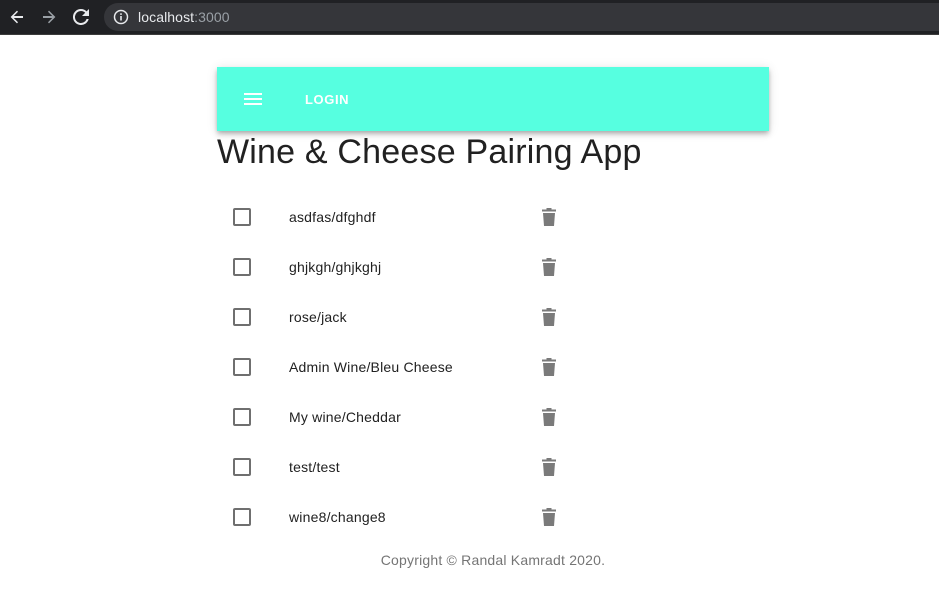 This screenshot has width=939, height=609. Describe the element at coordinates (212, 17) in the screenshot. I see `url-port: :3000` at that location.